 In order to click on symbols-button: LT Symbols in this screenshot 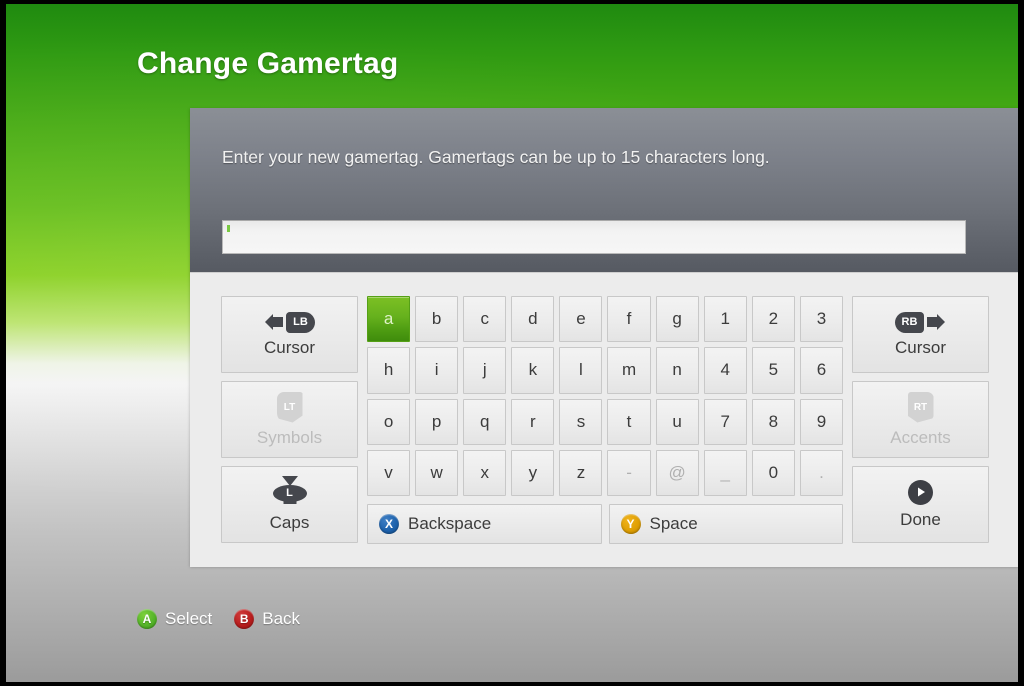, I will do `click(289, 419)`.